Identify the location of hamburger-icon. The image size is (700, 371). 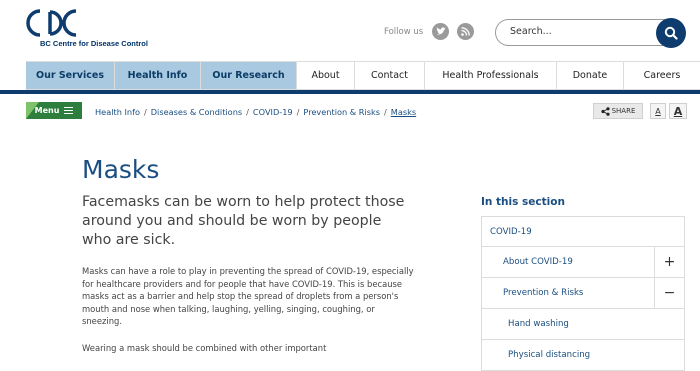
(69, 110).